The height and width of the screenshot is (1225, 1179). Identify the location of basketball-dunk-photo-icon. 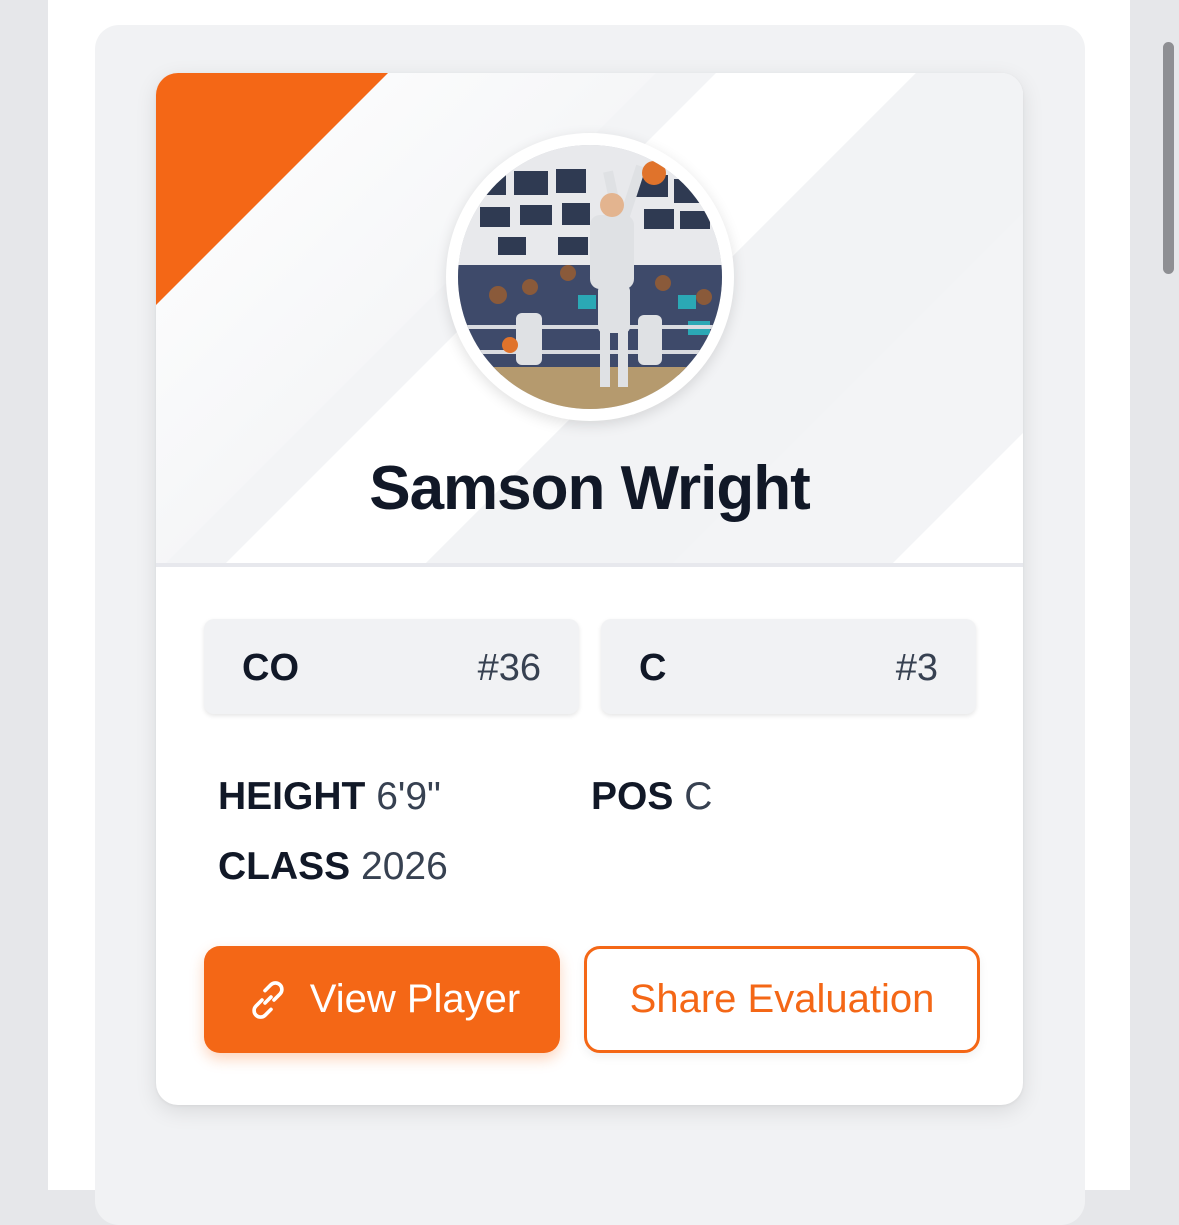
(590, 277).